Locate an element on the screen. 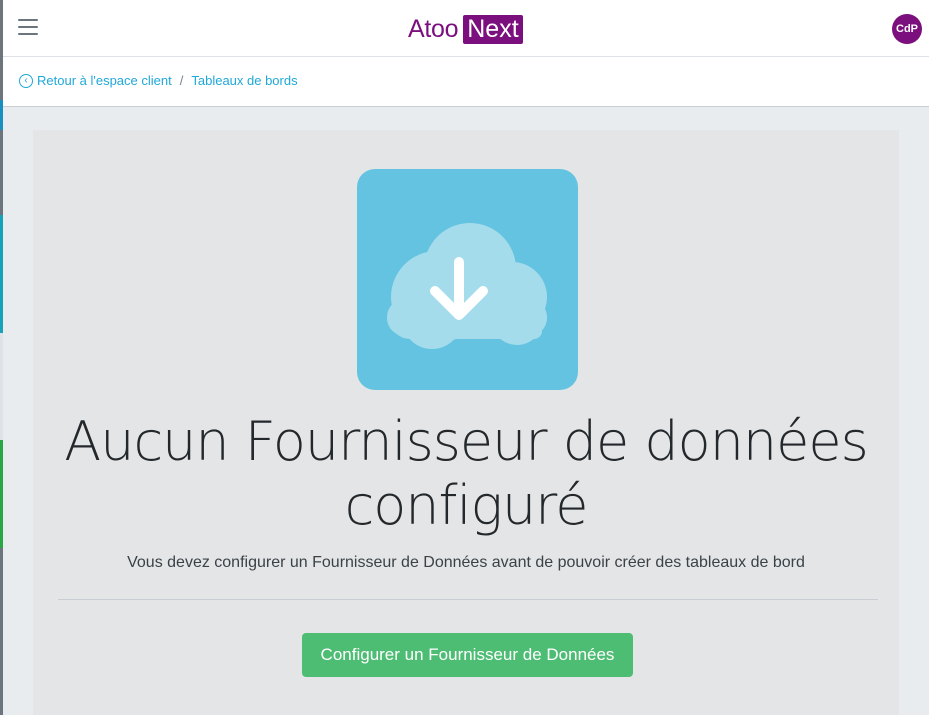  divider is located at coordinates (468, 599).